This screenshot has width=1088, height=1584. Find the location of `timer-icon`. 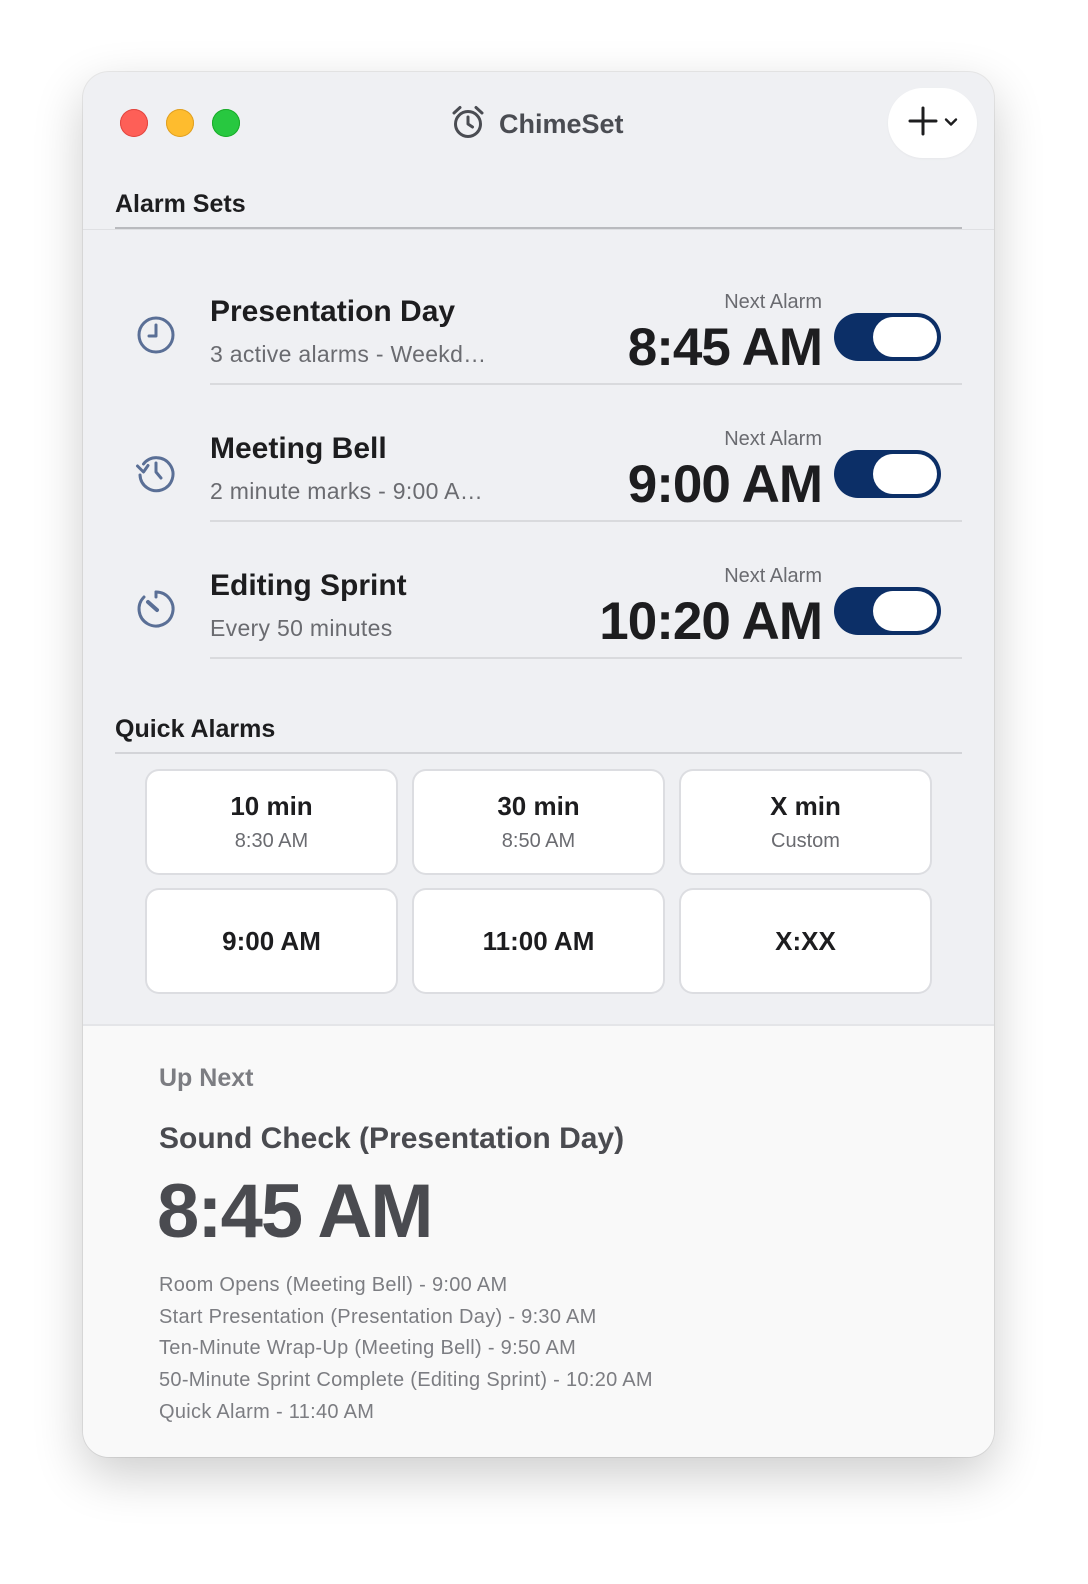

timer-icon is located at coordinates (156, 609).